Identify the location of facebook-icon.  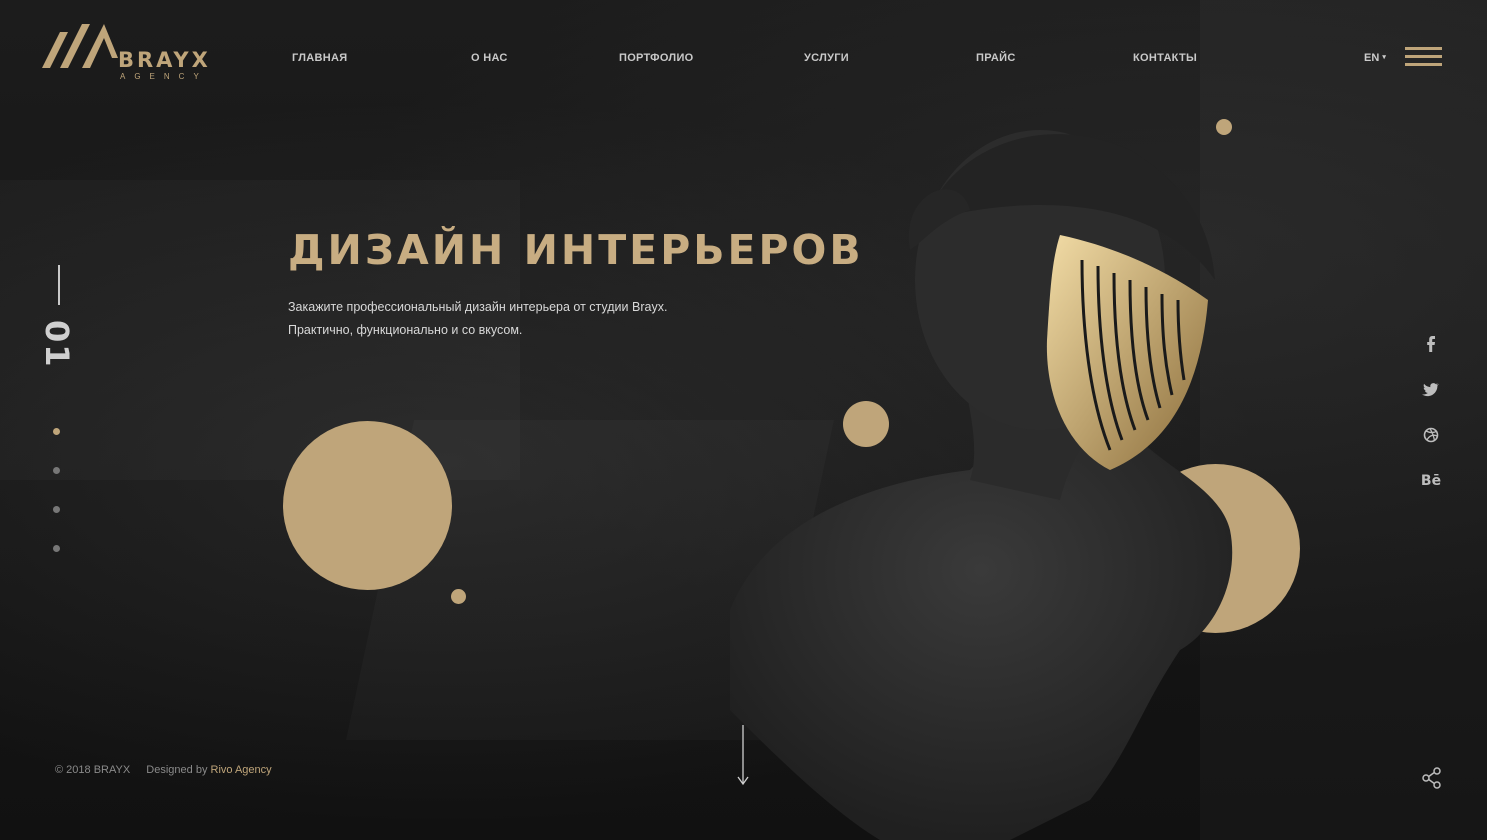
(1431, 343).